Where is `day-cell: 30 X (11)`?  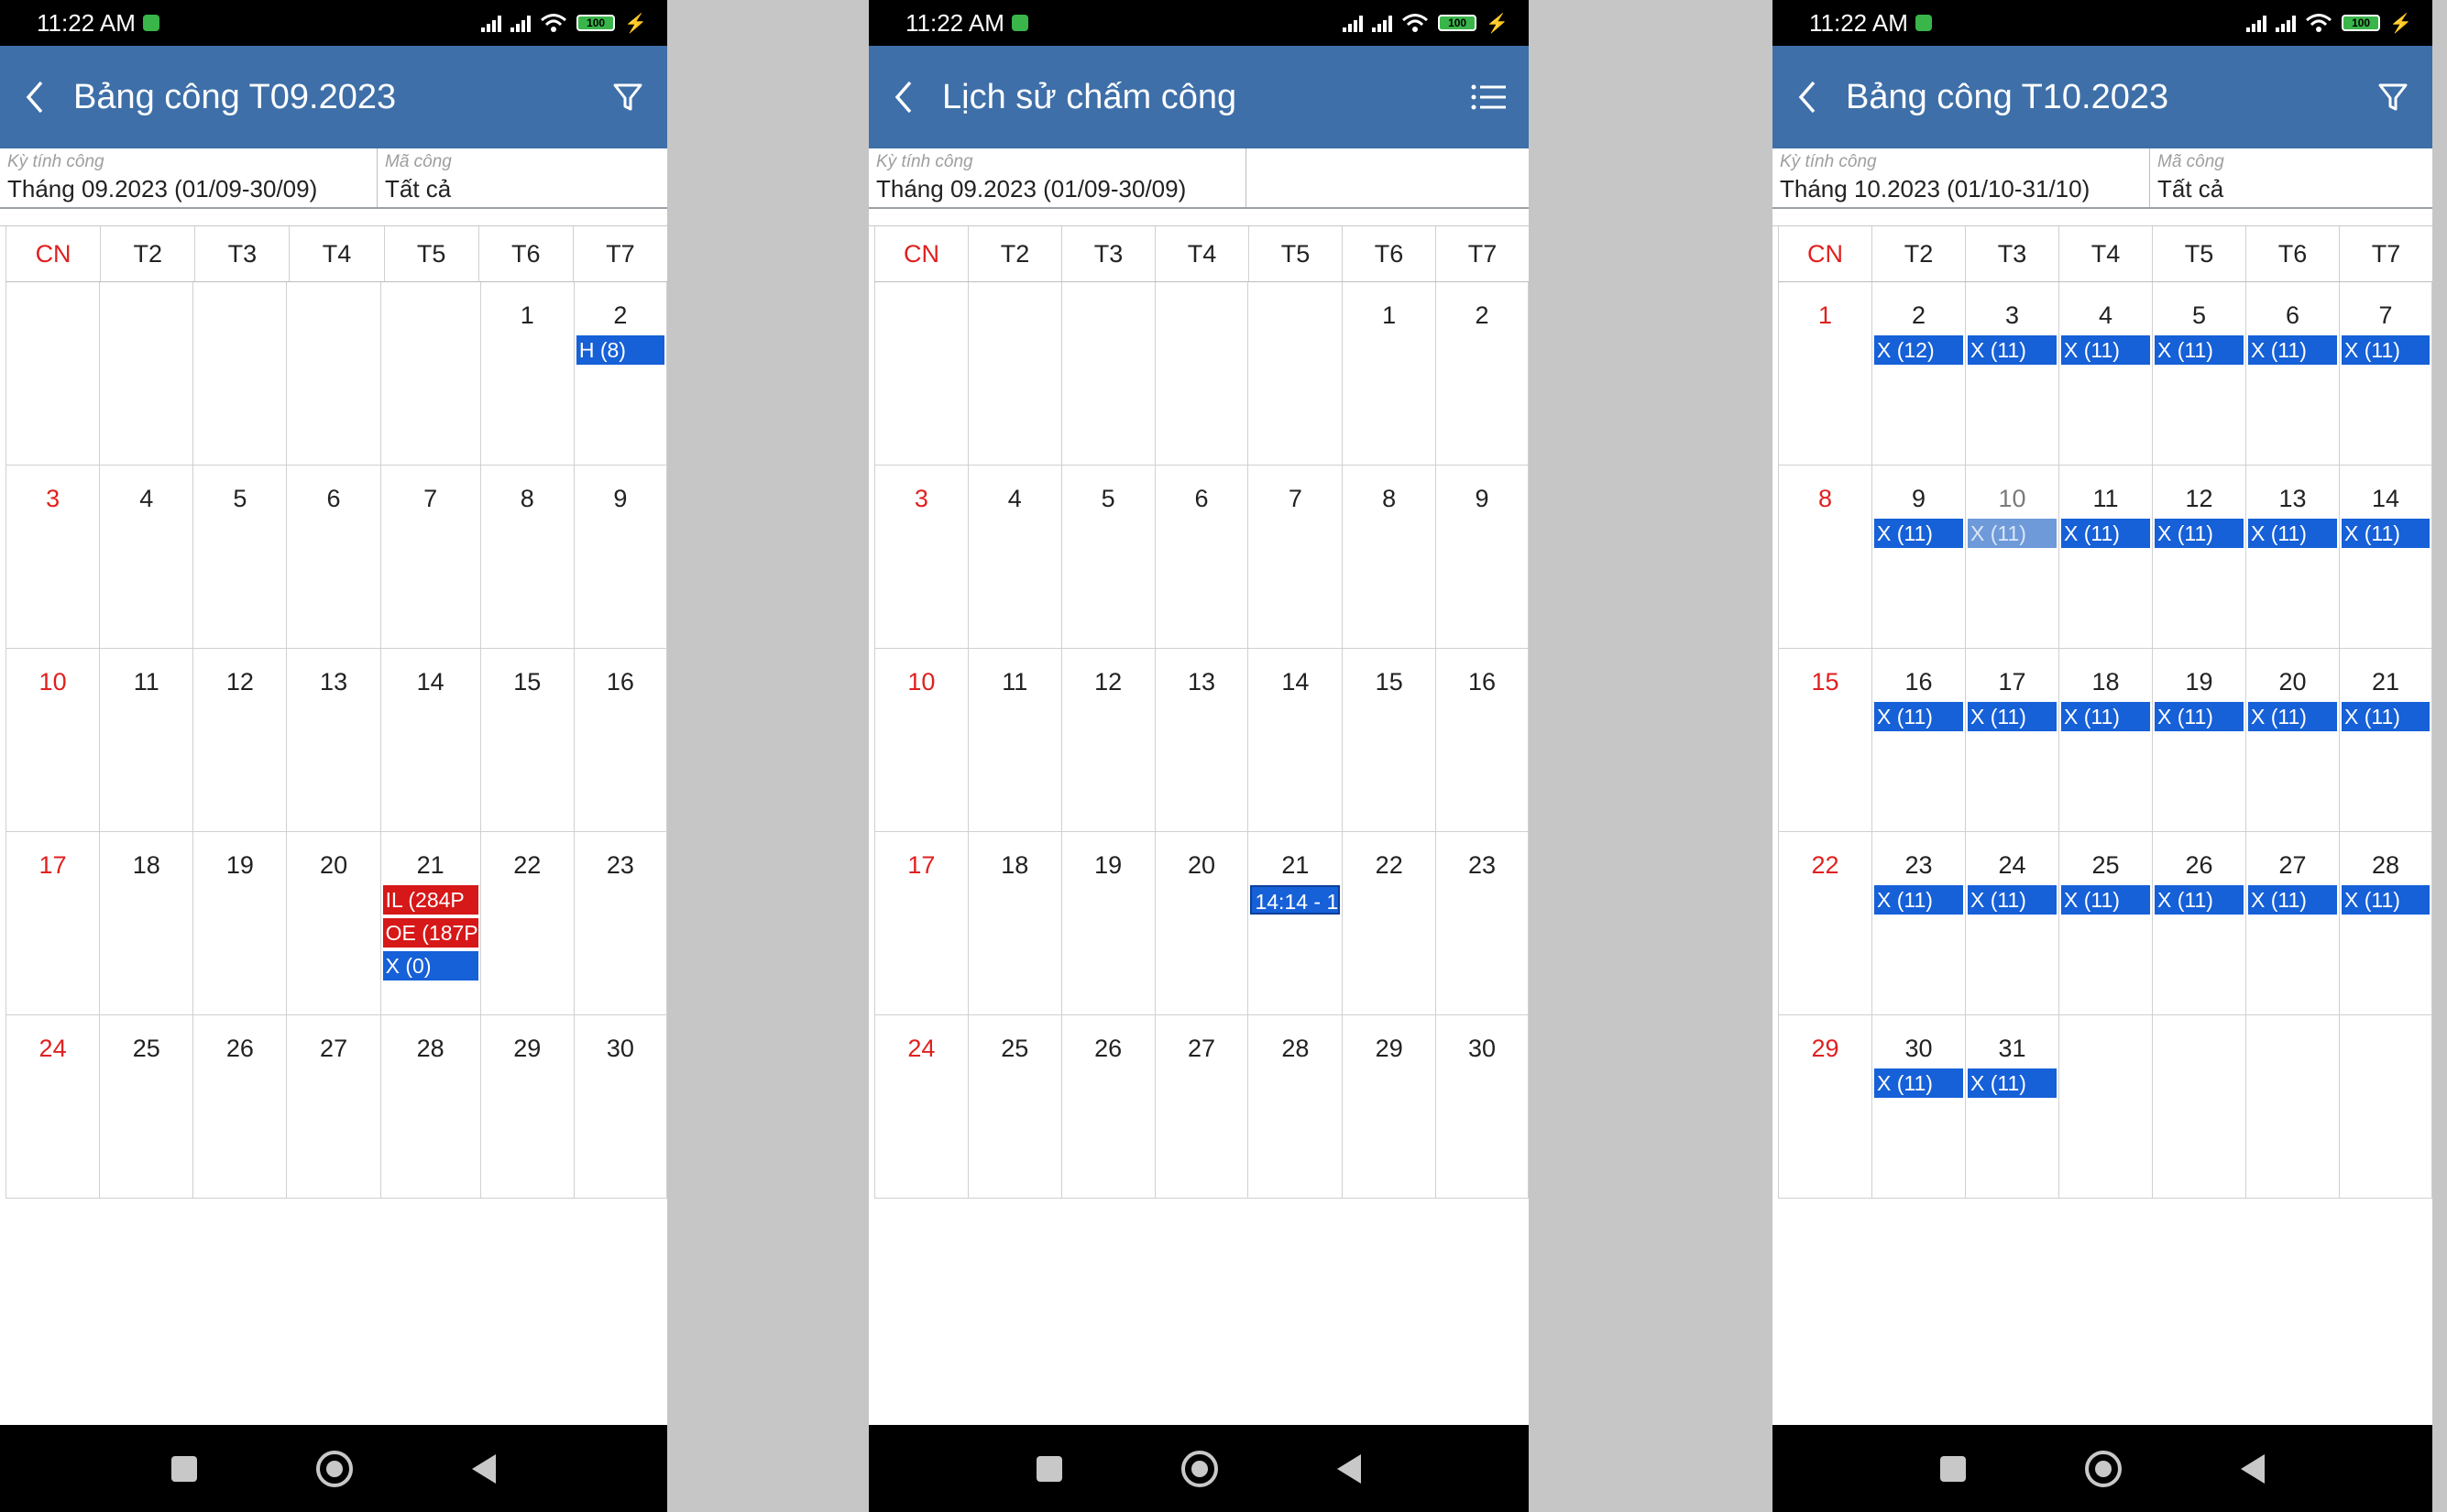 day-cell: 30 X (11) is located at coordinates (1918, 1107).